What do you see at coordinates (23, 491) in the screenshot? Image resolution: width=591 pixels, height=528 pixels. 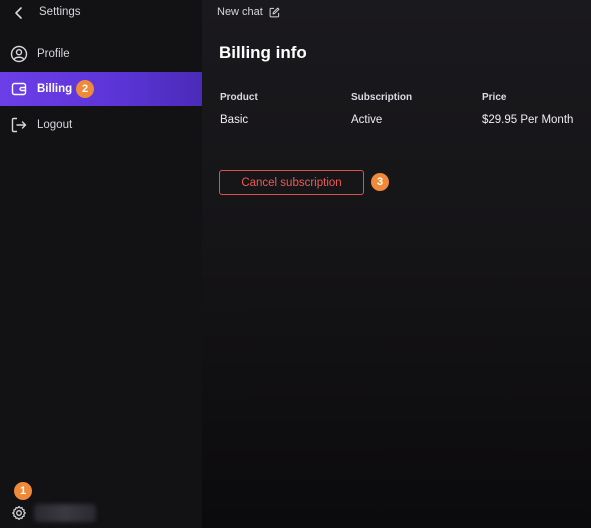 I see `annotation-badge-1: 1` at bounding box center [23, 491].